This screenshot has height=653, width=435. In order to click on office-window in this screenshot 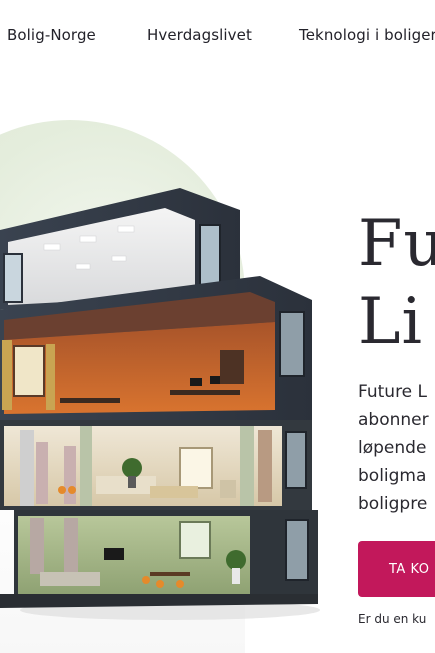, I will do `click(29, 371)`.